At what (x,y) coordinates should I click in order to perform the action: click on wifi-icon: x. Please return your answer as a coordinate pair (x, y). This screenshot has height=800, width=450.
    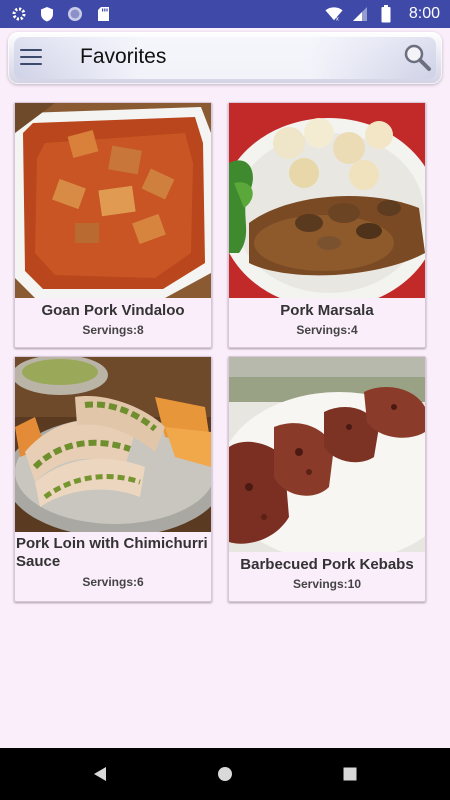
    Looking at the image, I should click on (334, 14).